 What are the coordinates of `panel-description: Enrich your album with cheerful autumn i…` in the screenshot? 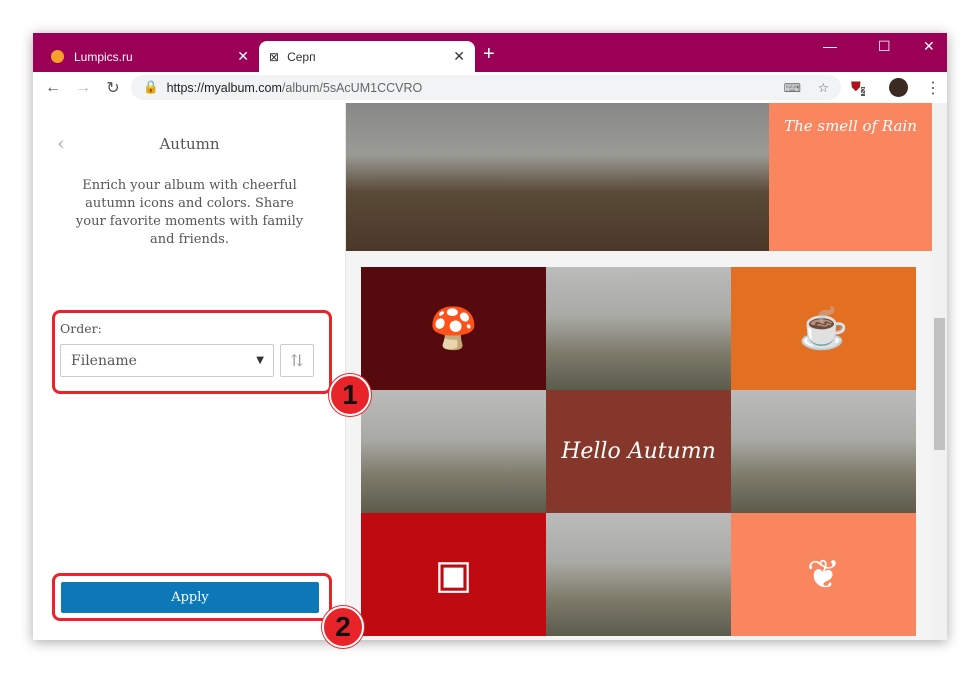 It's located at (189, 212).